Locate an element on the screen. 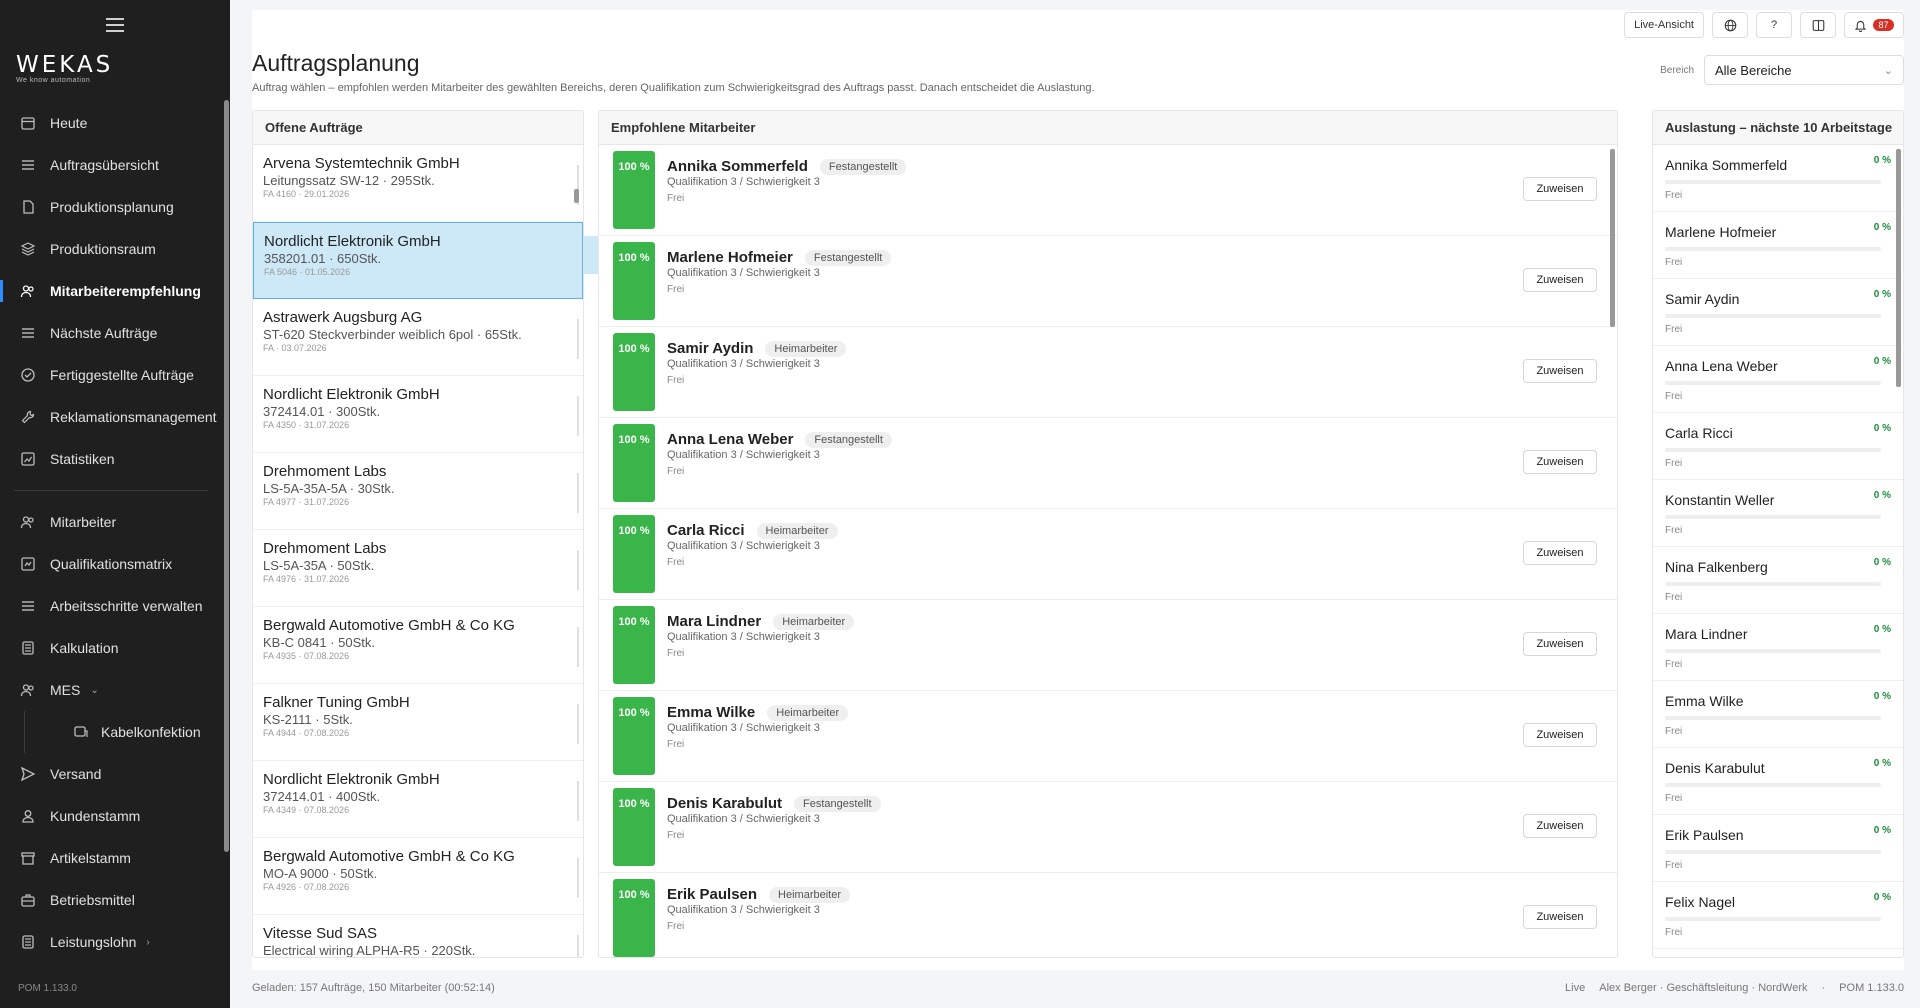 The image size is (1920, 1008). sidebar-item-leistungslohn: Leistungslohn › is located at coordinates (111, 942).